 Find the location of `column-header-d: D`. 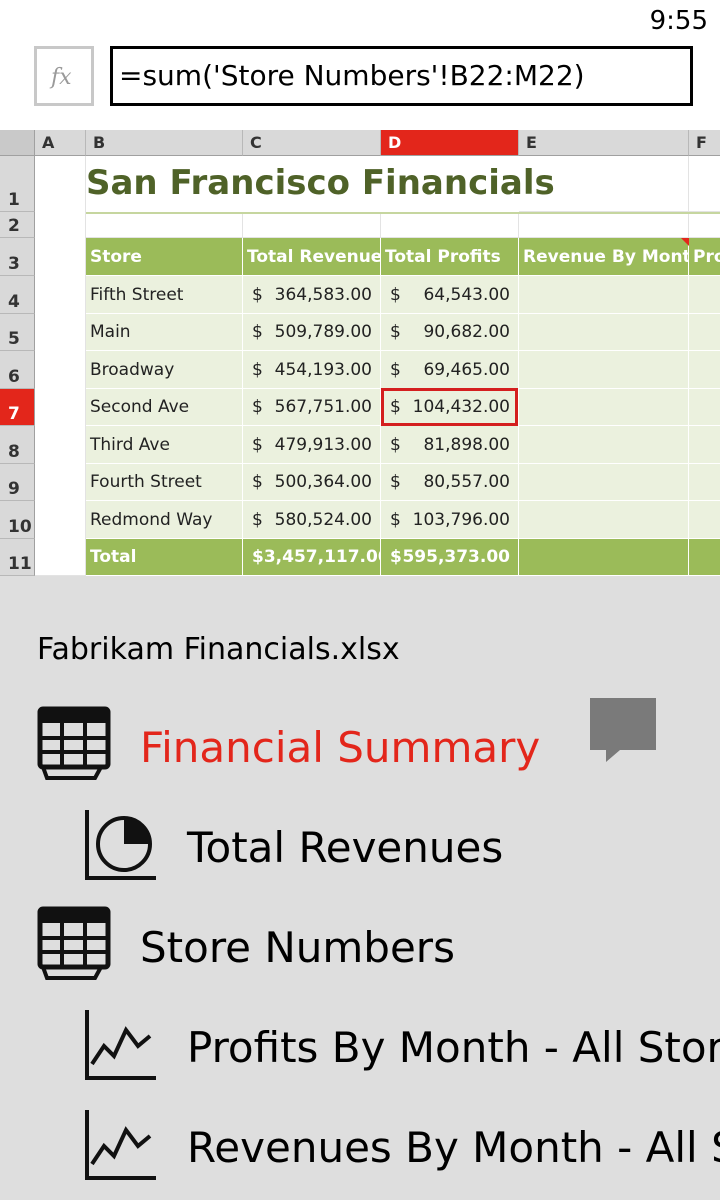

column-header-d: D is located at coordinates (450, 143).